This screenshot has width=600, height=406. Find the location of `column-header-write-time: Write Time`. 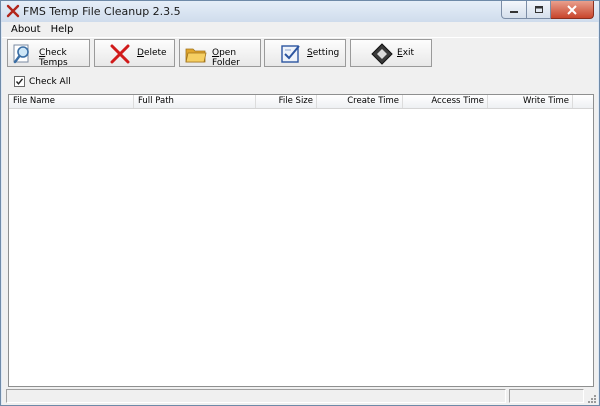

column-header-write-time: Write Time is located at coordinates (530, 101).